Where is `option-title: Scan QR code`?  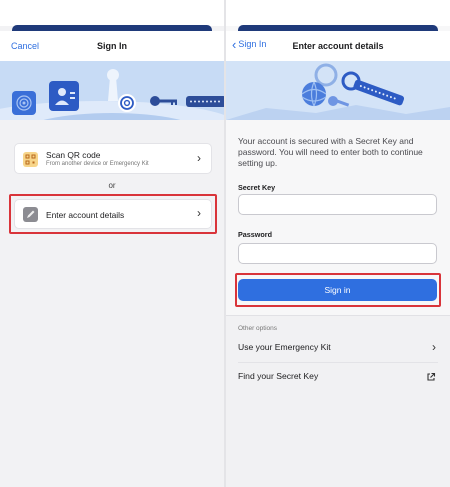 option-title: Scan QR code is located at coordinates (73, 155).